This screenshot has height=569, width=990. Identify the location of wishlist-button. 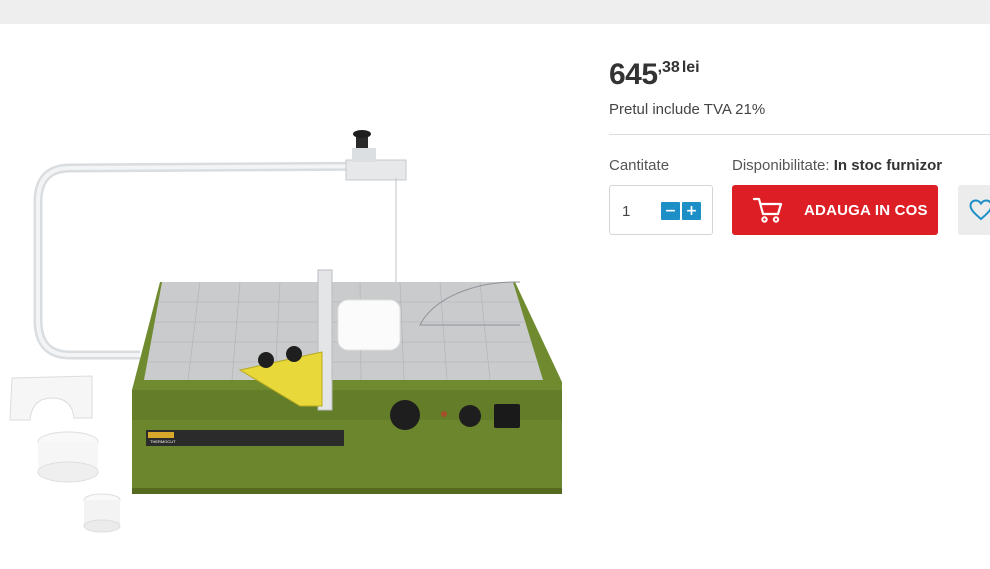
(974, 210).